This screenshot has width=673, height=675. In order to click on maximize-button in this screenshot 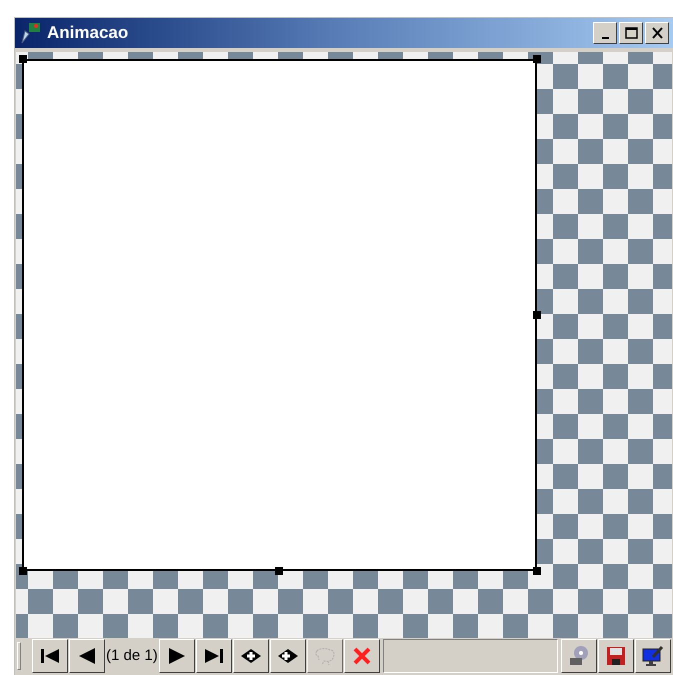, I will do `click(631, 33)`.